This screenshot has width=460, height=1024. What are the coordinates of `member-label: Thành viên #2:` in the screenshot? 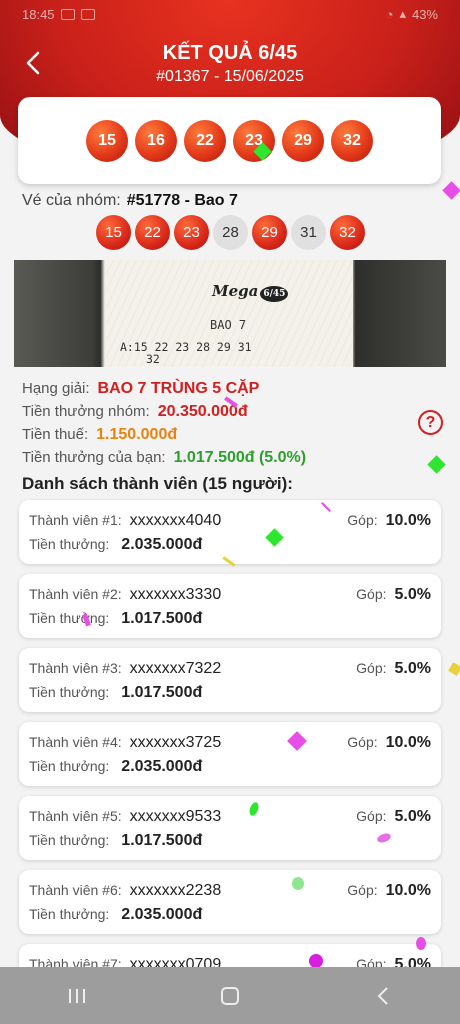 It's located at (75, 594).